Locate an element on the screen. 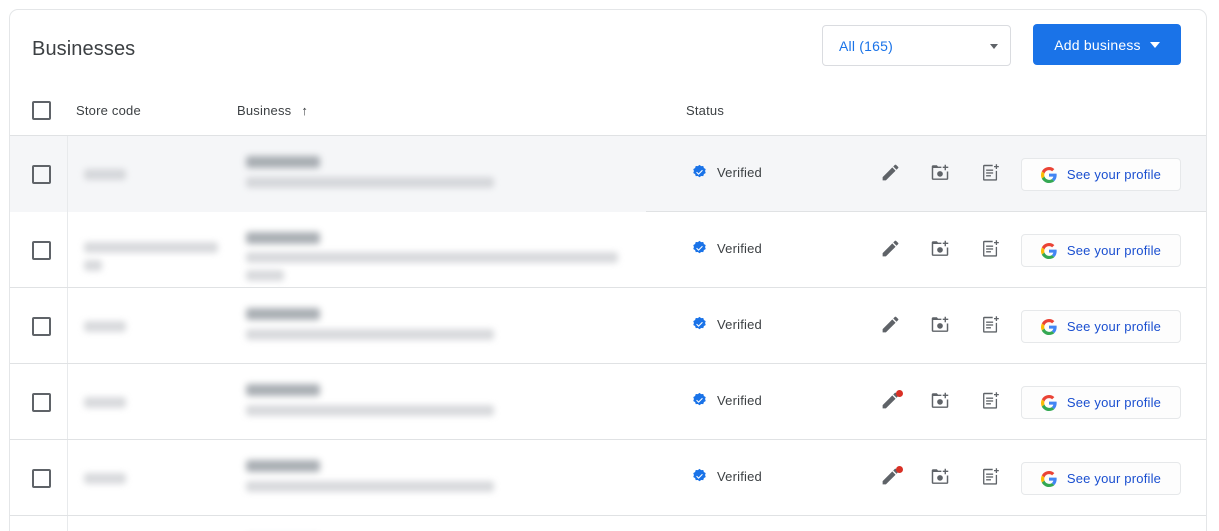  table-header: Store code Business ↑ Status is located at coordinates (608, 111).